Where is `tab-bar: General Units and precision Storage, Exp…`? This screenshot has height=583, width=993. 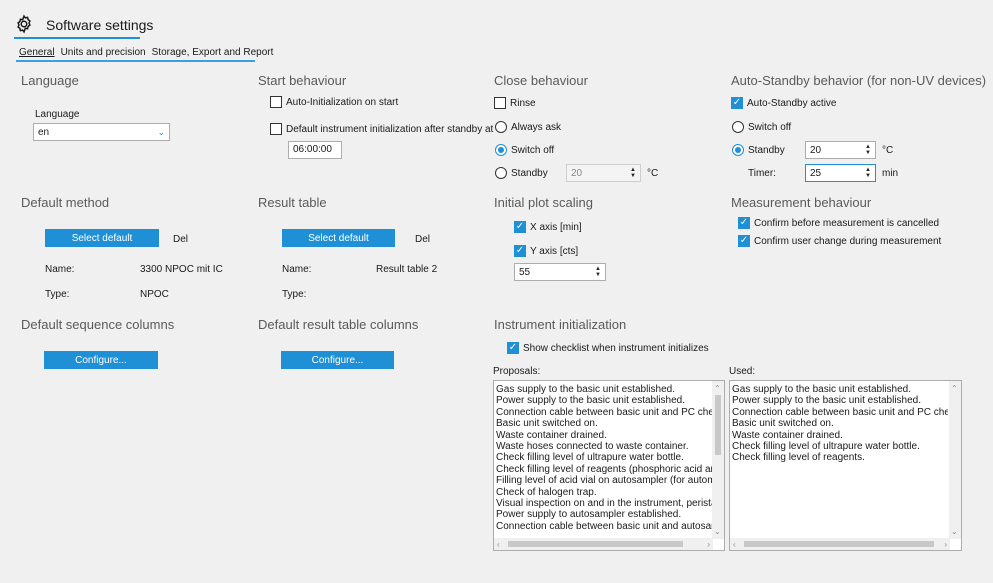 tab-bar: General Units and precision Storage, Exp… is located at coordinates (146, 54).